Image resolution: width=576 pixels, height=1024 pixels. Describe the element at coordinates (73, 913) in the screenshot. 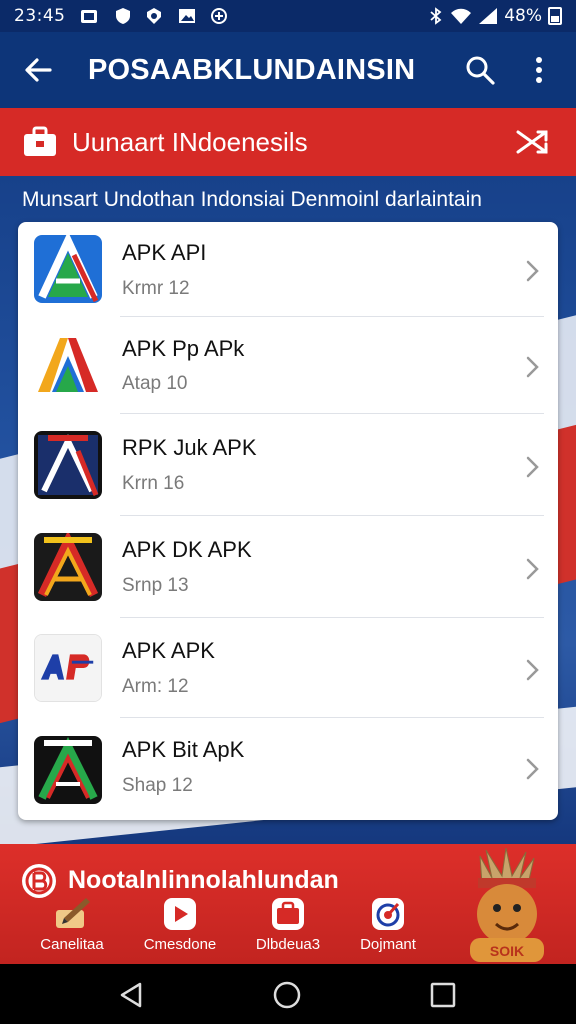

I see `pencil-icon` at that location.